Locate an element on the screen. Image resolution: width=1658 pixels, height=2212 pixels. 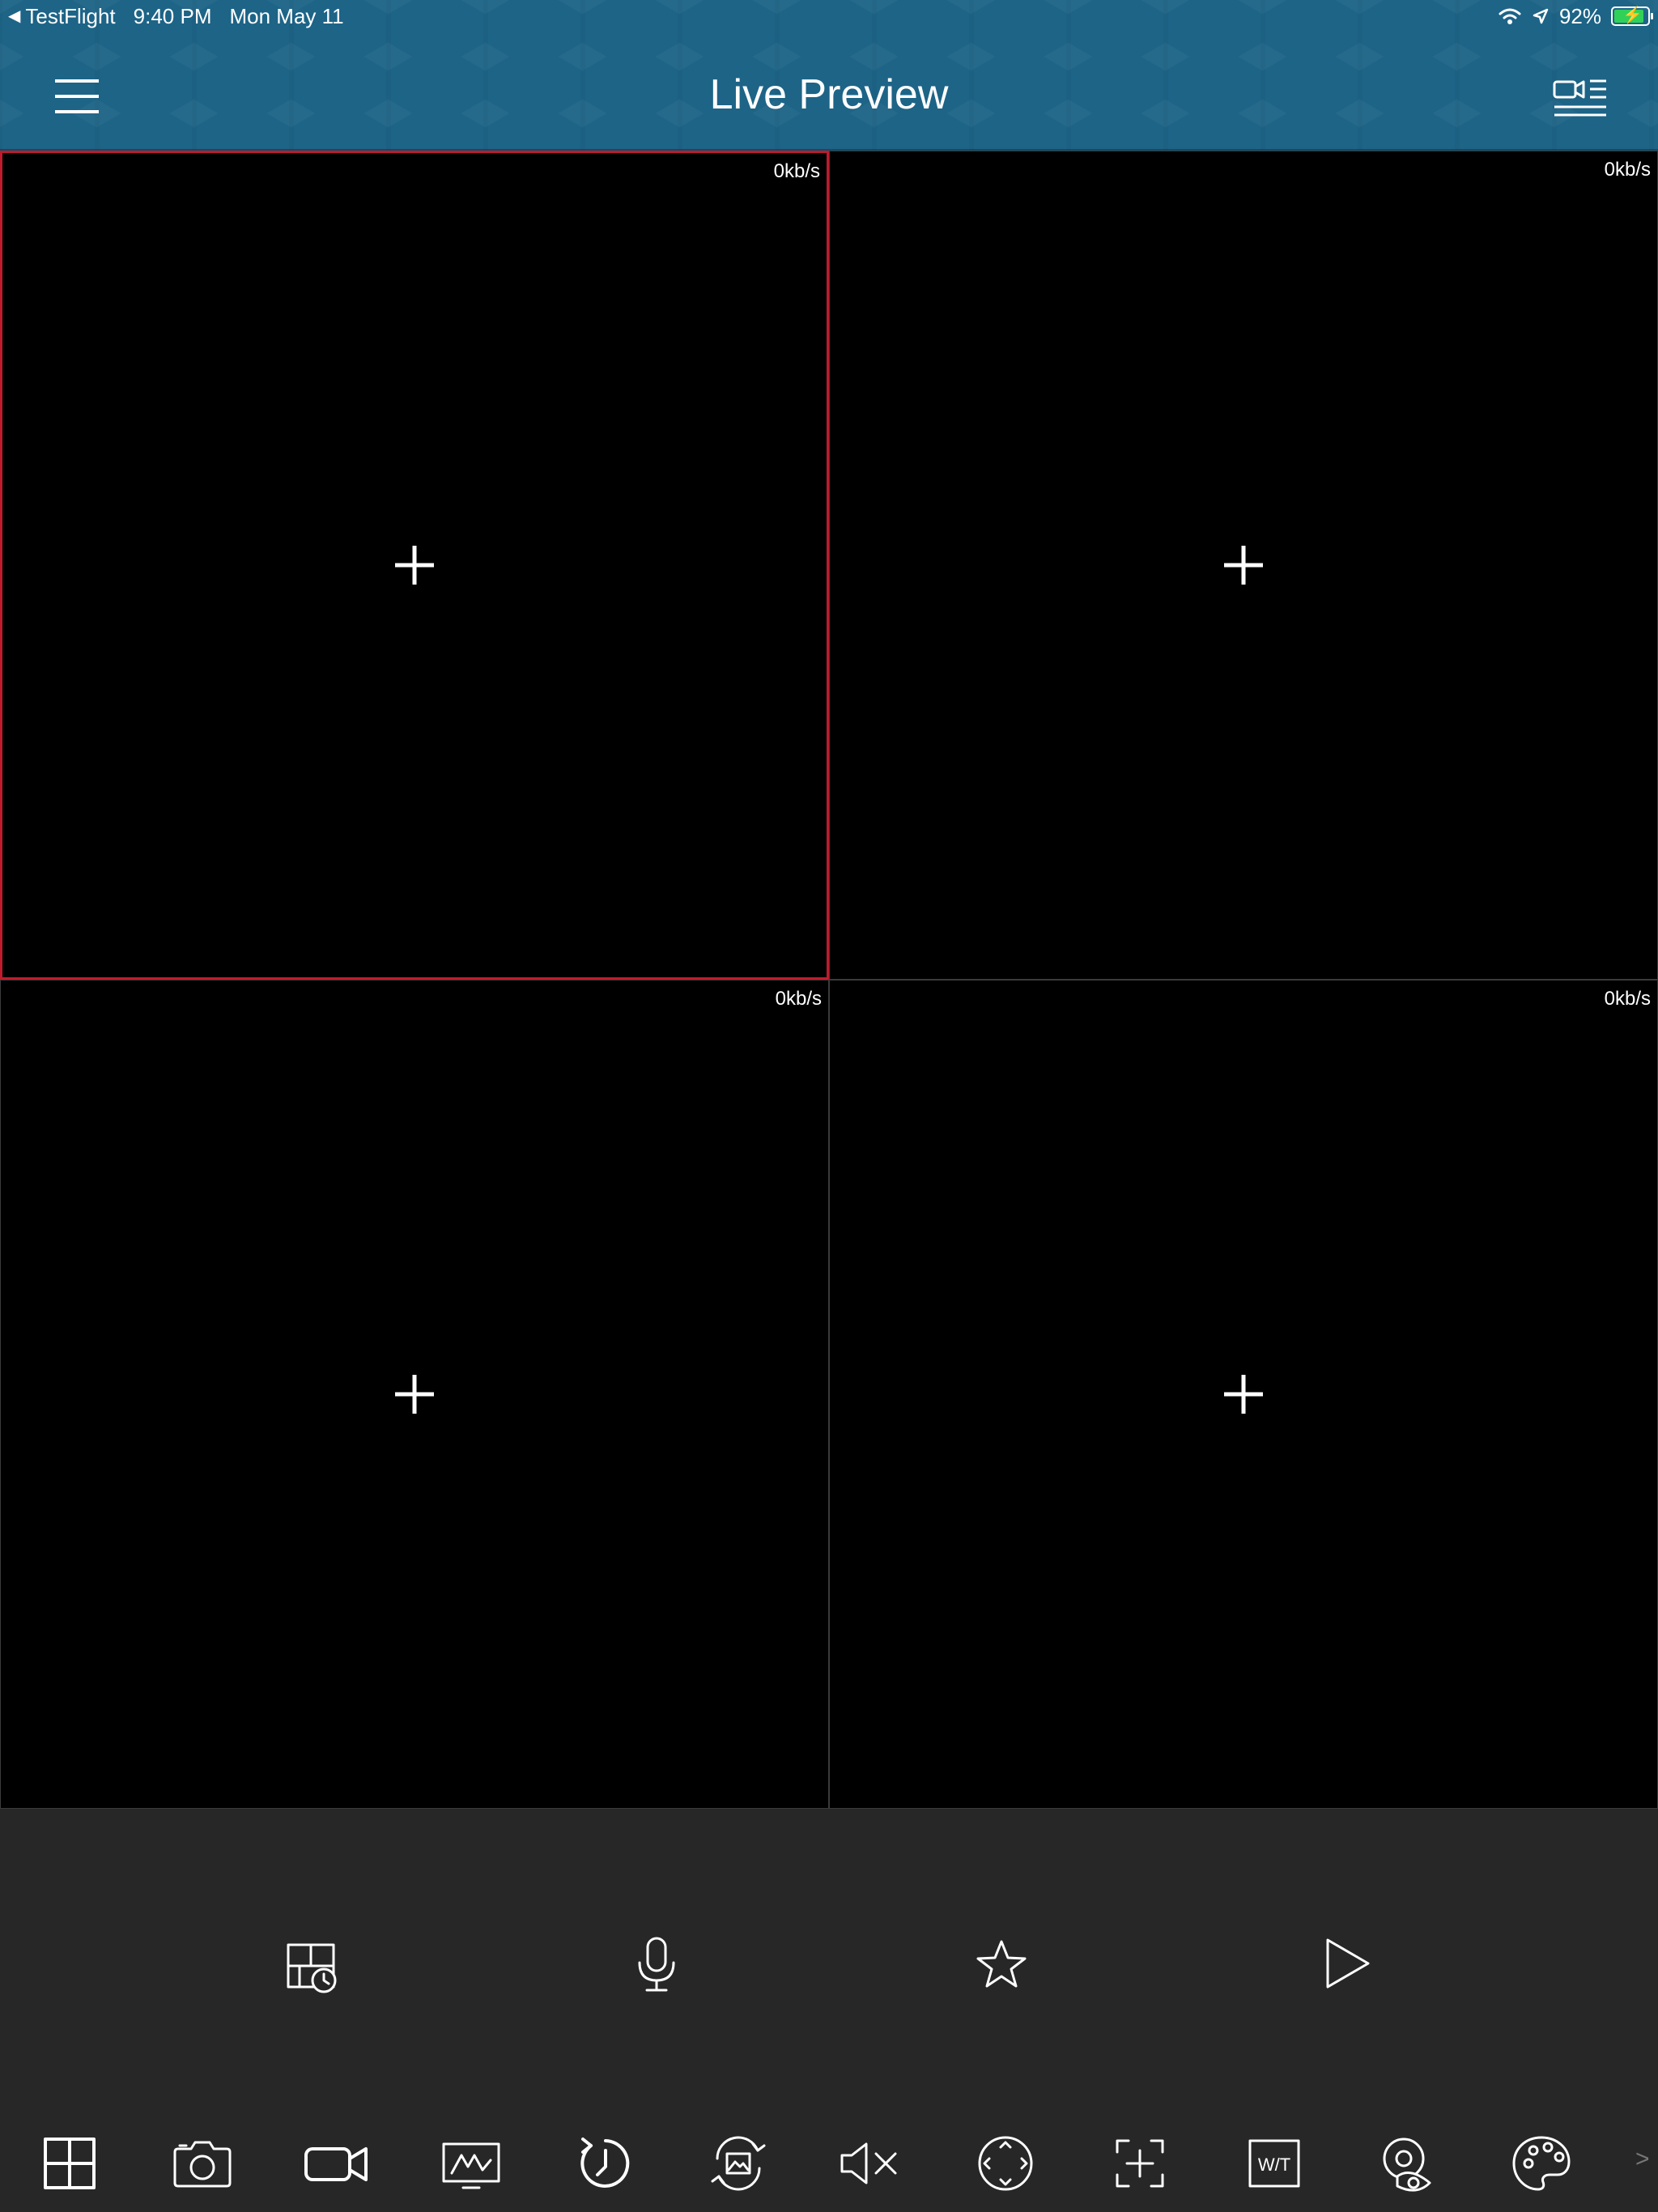
mute-button is located at coordinates (871, 2163).